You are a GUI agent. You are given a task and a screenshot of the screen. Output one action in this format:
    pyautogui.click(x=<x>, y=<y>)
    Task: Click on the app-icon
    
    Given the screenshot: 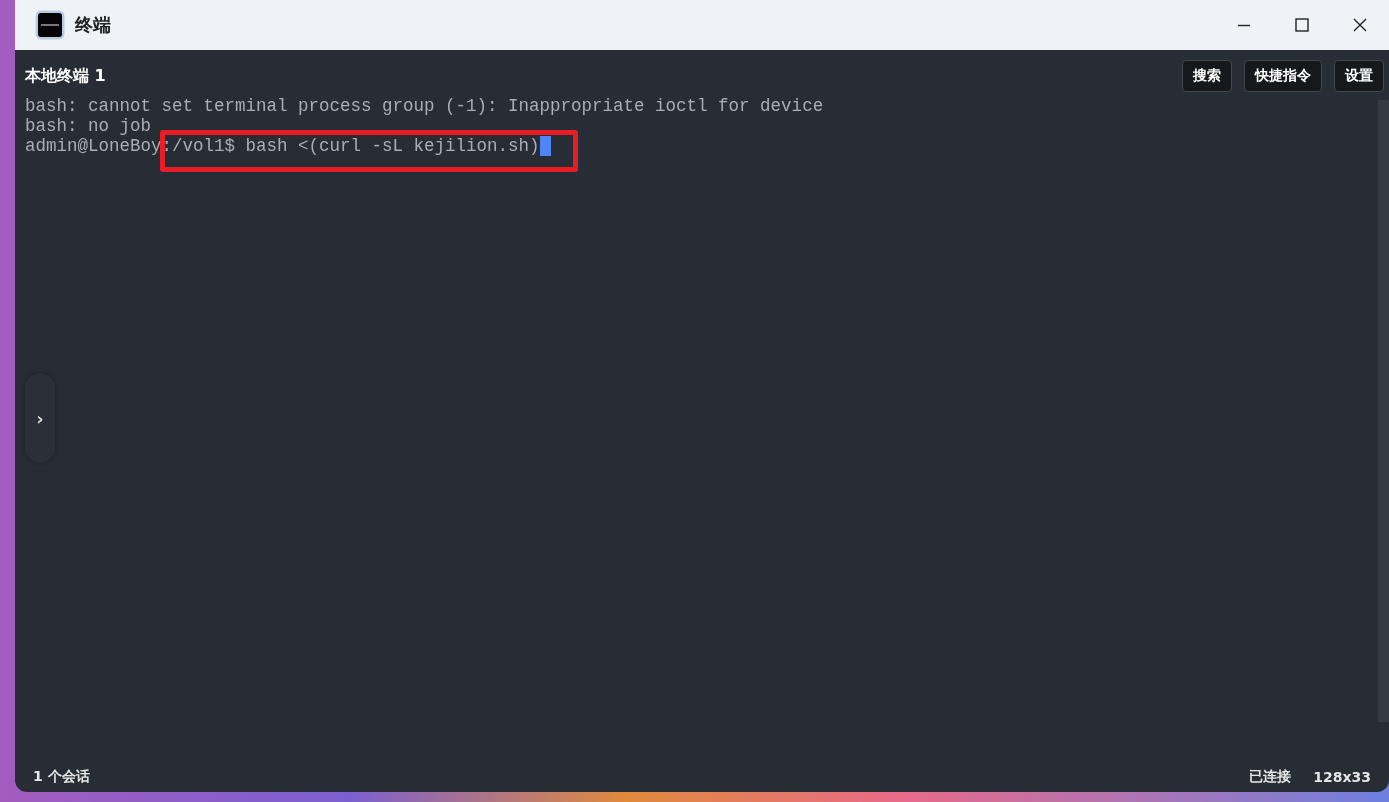 What is the action you would take?
    pyautogui.click(x=50, y=25)
    